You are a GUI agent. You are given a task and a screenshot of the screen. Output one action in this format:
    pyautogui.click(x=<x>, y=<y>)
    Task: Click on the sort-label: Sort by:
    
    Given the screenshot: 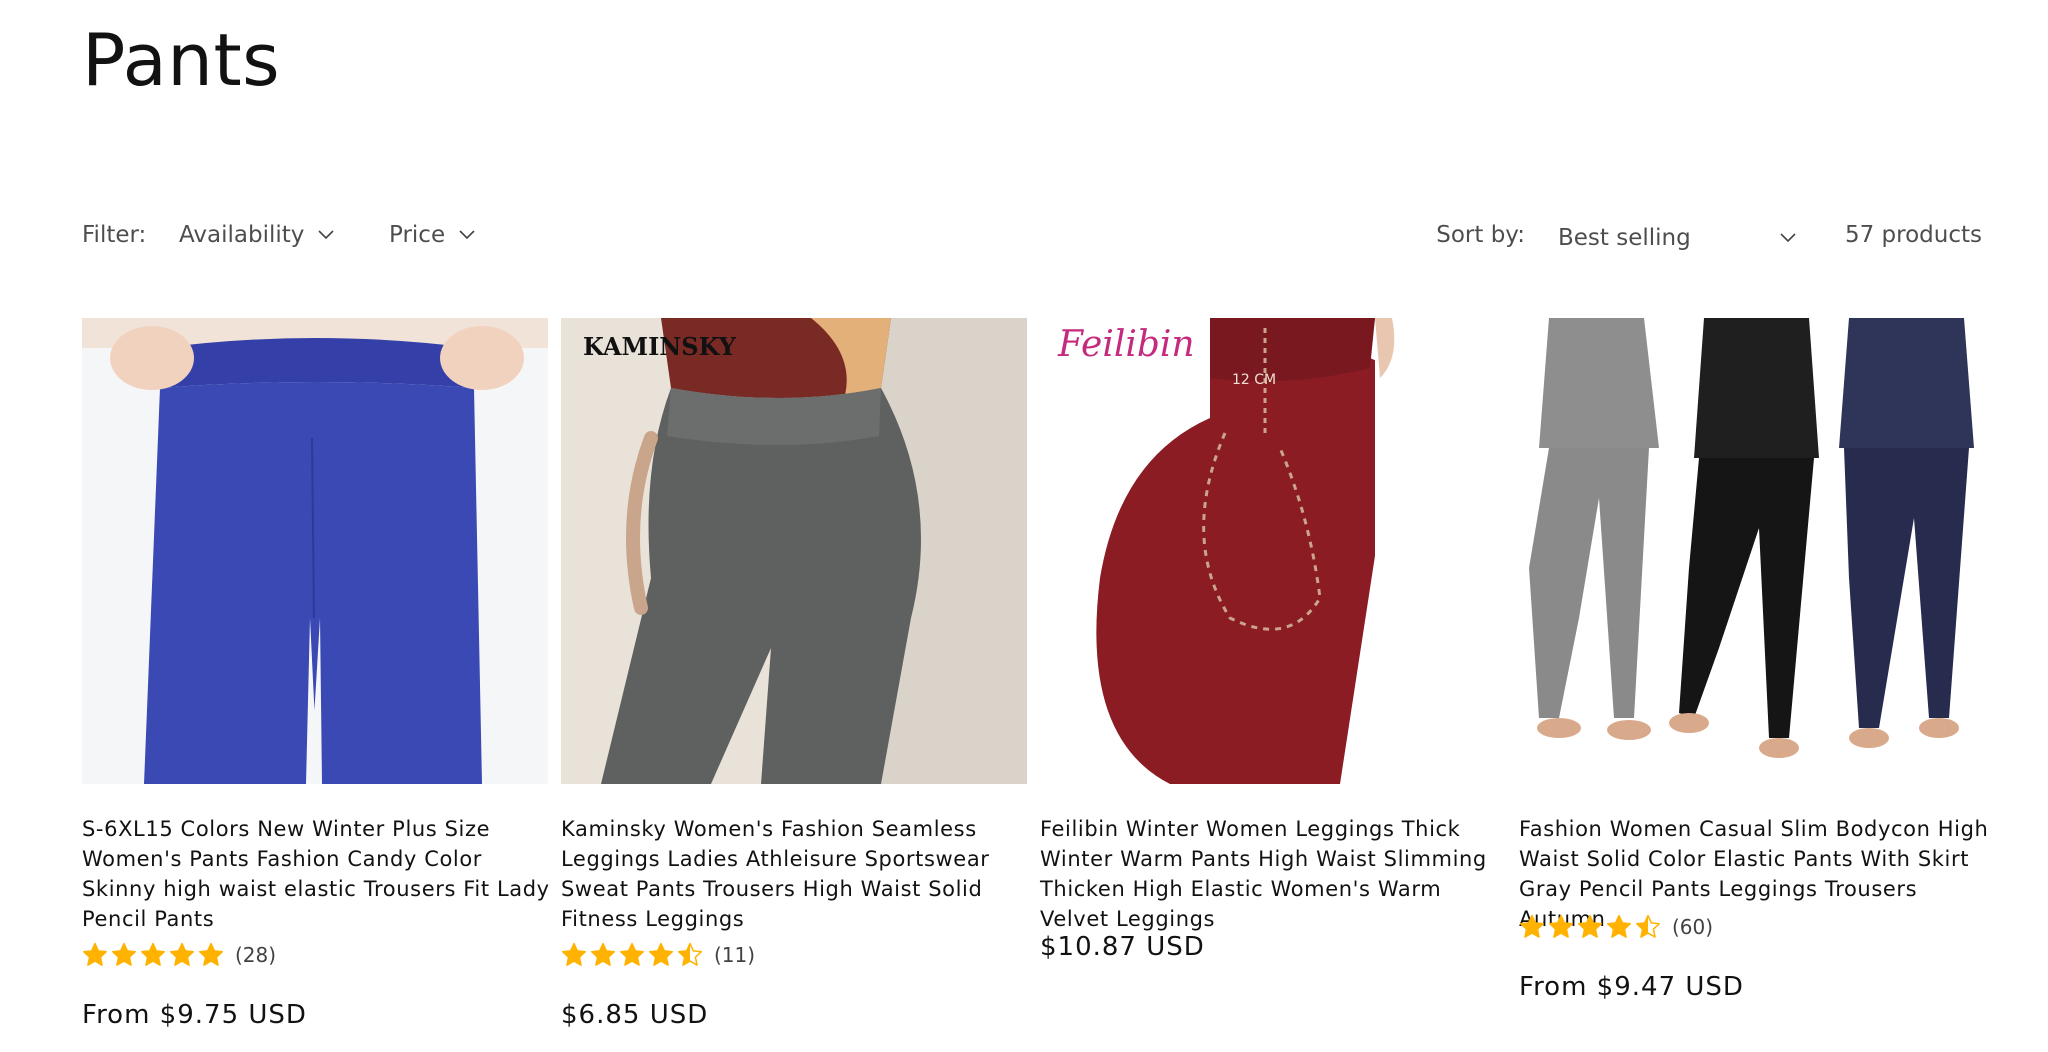 What is the action you would take?
    pyautogui.click(x=1480, y=235)
    